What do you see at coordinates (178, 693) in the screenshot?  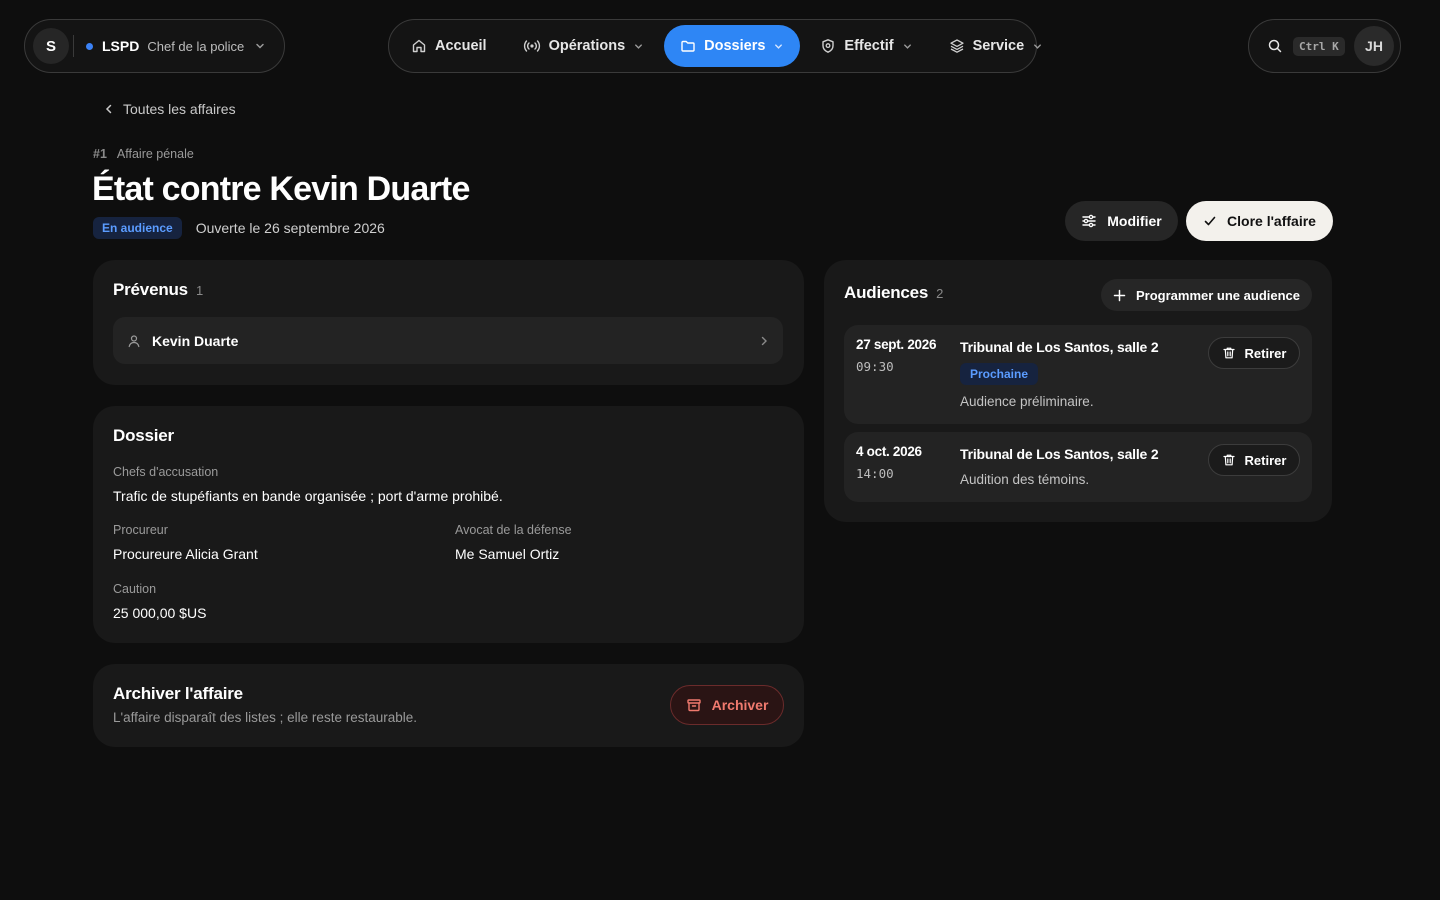 I see `archive-title: Archiver l'affaire` at bounding box center [178, 693].